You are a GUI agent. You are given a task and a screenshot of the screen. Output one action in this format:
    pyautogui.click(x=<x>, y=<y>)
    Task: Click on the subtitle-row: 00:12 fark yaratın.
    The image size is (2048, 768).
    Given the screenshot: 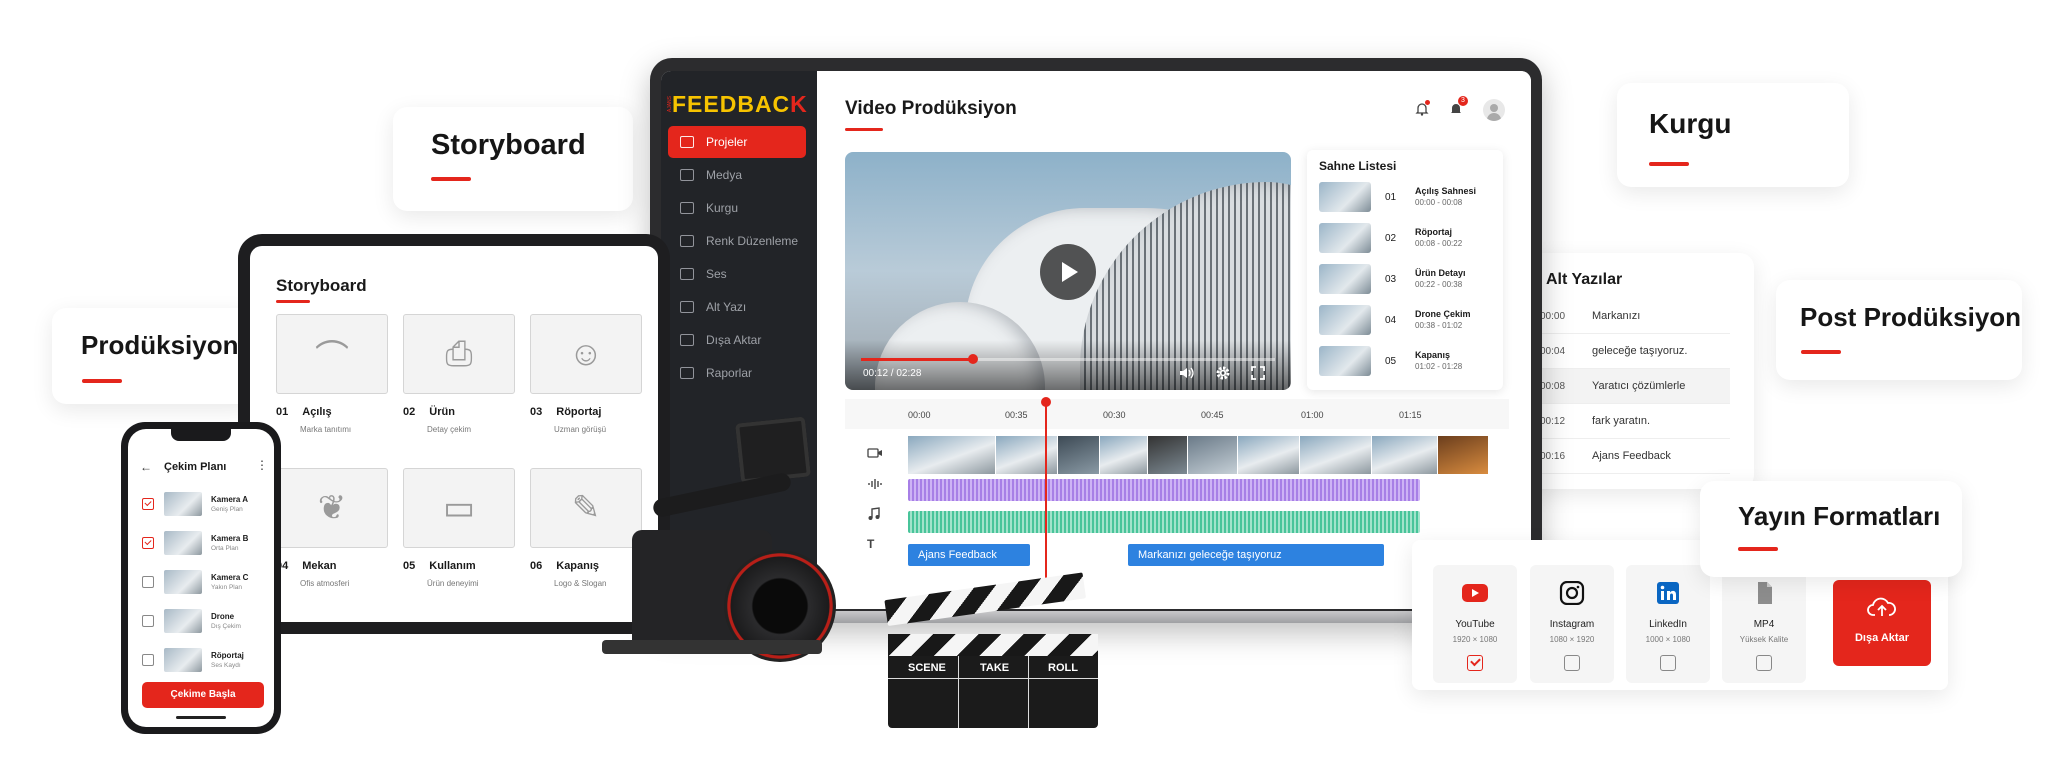 What is the action you would take?
    pyautogui.click(x=1635, y=421)
    